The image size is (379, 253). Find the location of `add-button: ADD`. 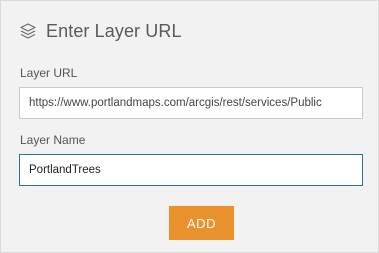

add-button: ADD is located at coordinates (201, 223).